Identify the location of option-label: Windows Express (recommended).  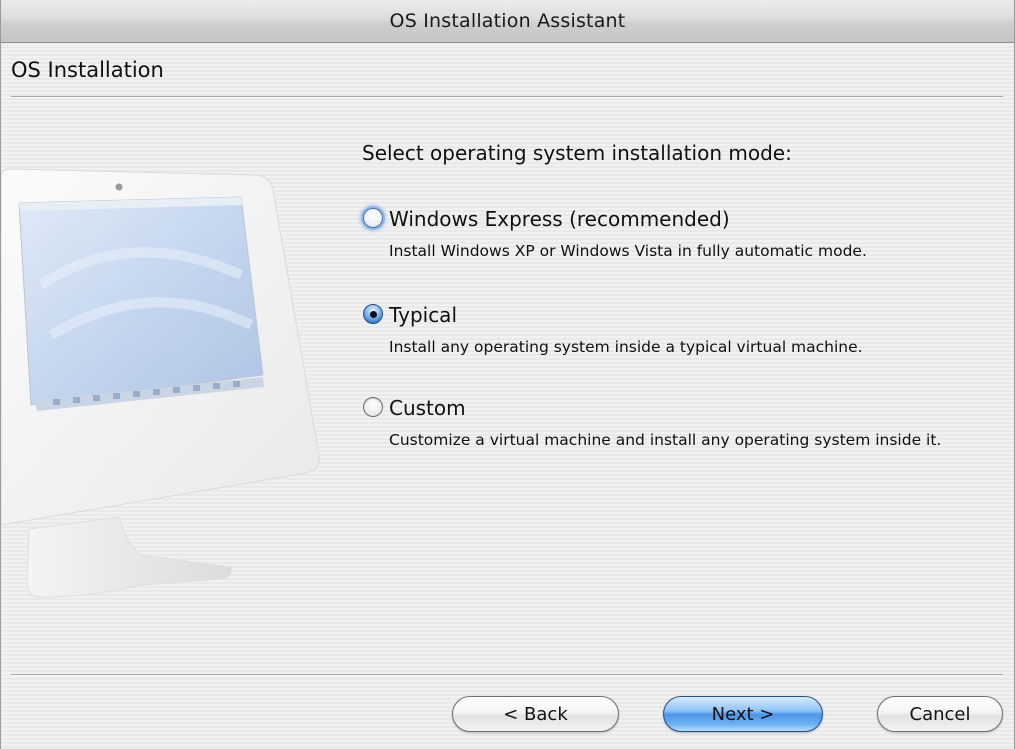
(559, 219).